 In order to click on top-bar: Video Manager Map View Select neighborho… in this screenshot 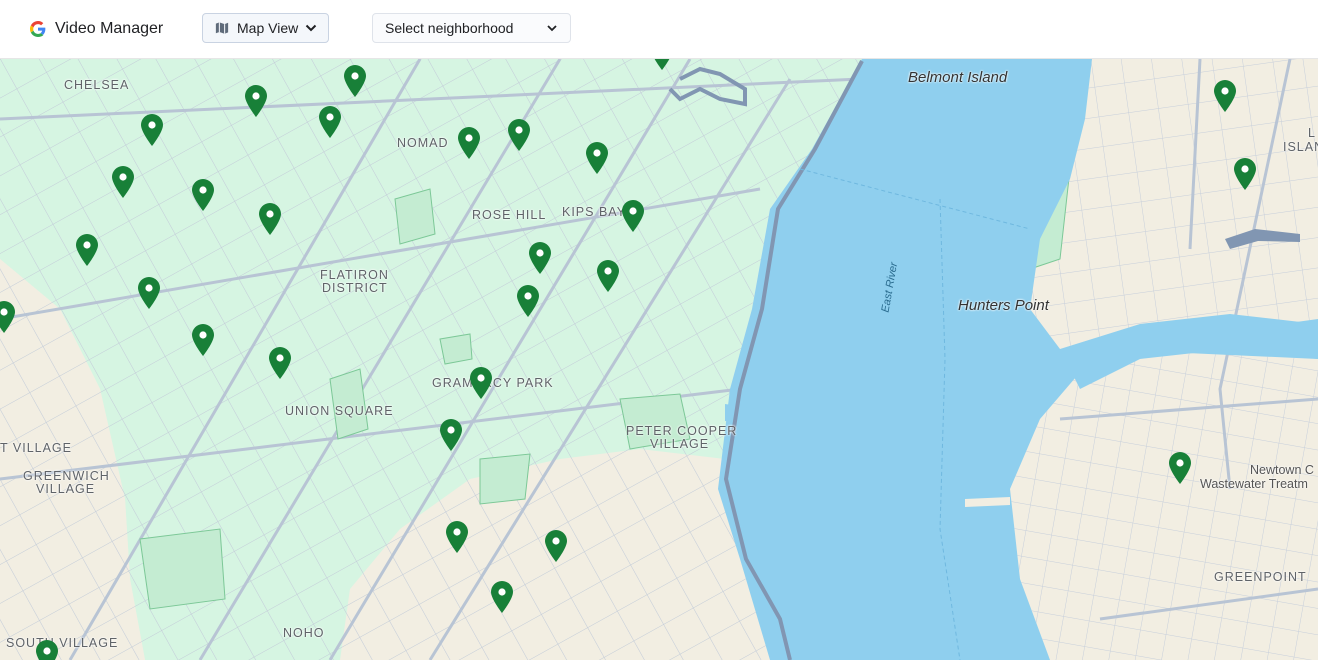, I will do `click(659, 29)`.